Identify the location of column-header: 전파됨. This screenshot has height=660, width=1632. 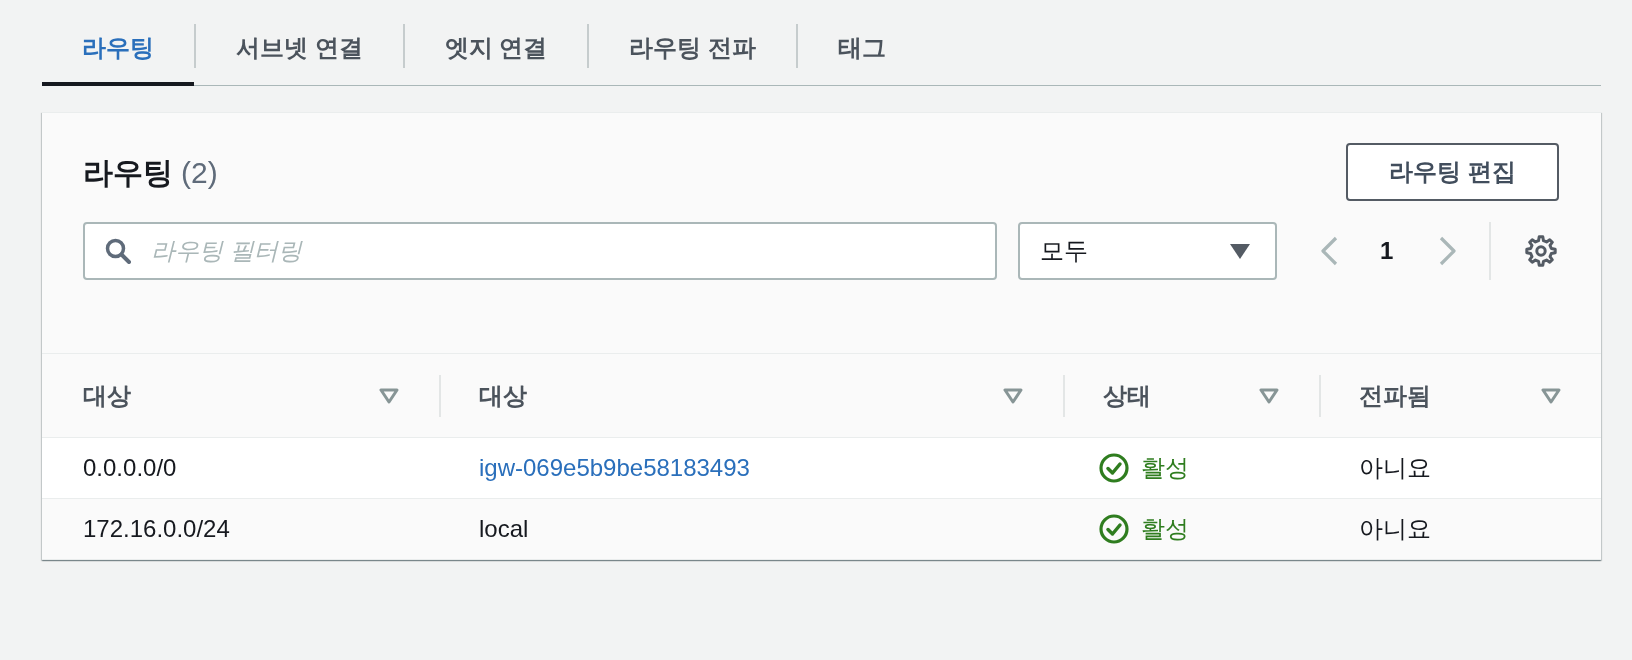
(1395, 395).